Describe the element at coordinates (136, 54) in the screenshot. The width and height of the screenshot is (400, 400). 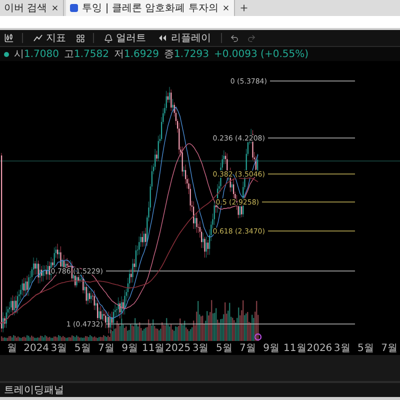
I see `ohlc-value: 저 1.6929` at that location.